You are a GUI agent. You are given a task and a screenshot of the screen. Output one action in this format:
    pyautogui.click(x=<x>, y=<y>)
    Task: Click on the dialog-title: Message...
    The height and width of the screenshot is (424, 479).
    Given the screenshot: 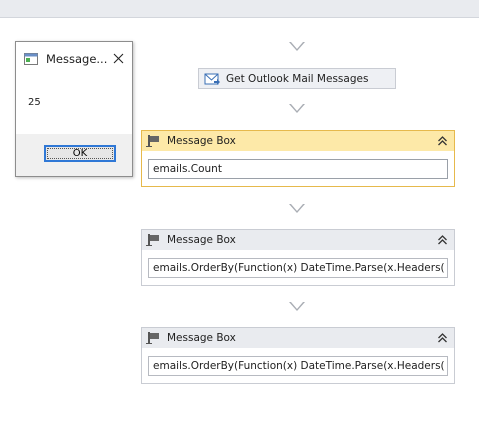 What is the action you would take?
    pyautogui.click(x=77, y=59)
    